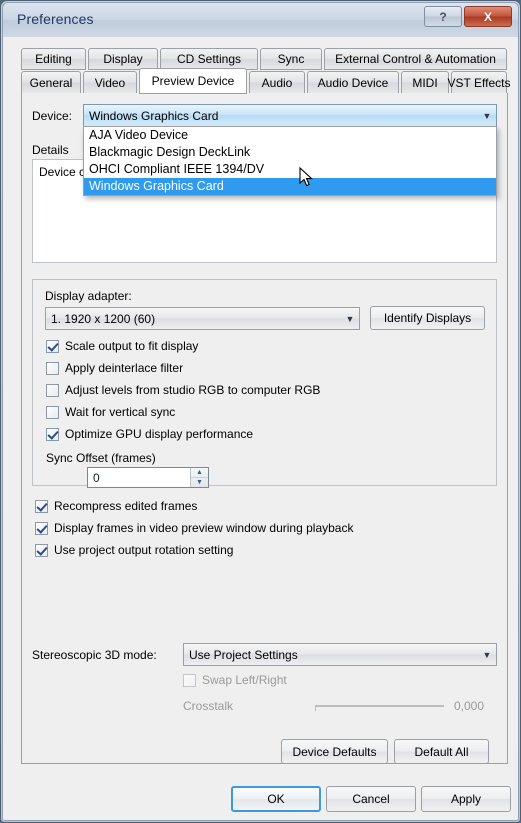  Describe the element at coordinates (290, 152) in the screenshot. I see `dropdown-option-blackmagic: Blackmagic Design DeckLink` at that location.